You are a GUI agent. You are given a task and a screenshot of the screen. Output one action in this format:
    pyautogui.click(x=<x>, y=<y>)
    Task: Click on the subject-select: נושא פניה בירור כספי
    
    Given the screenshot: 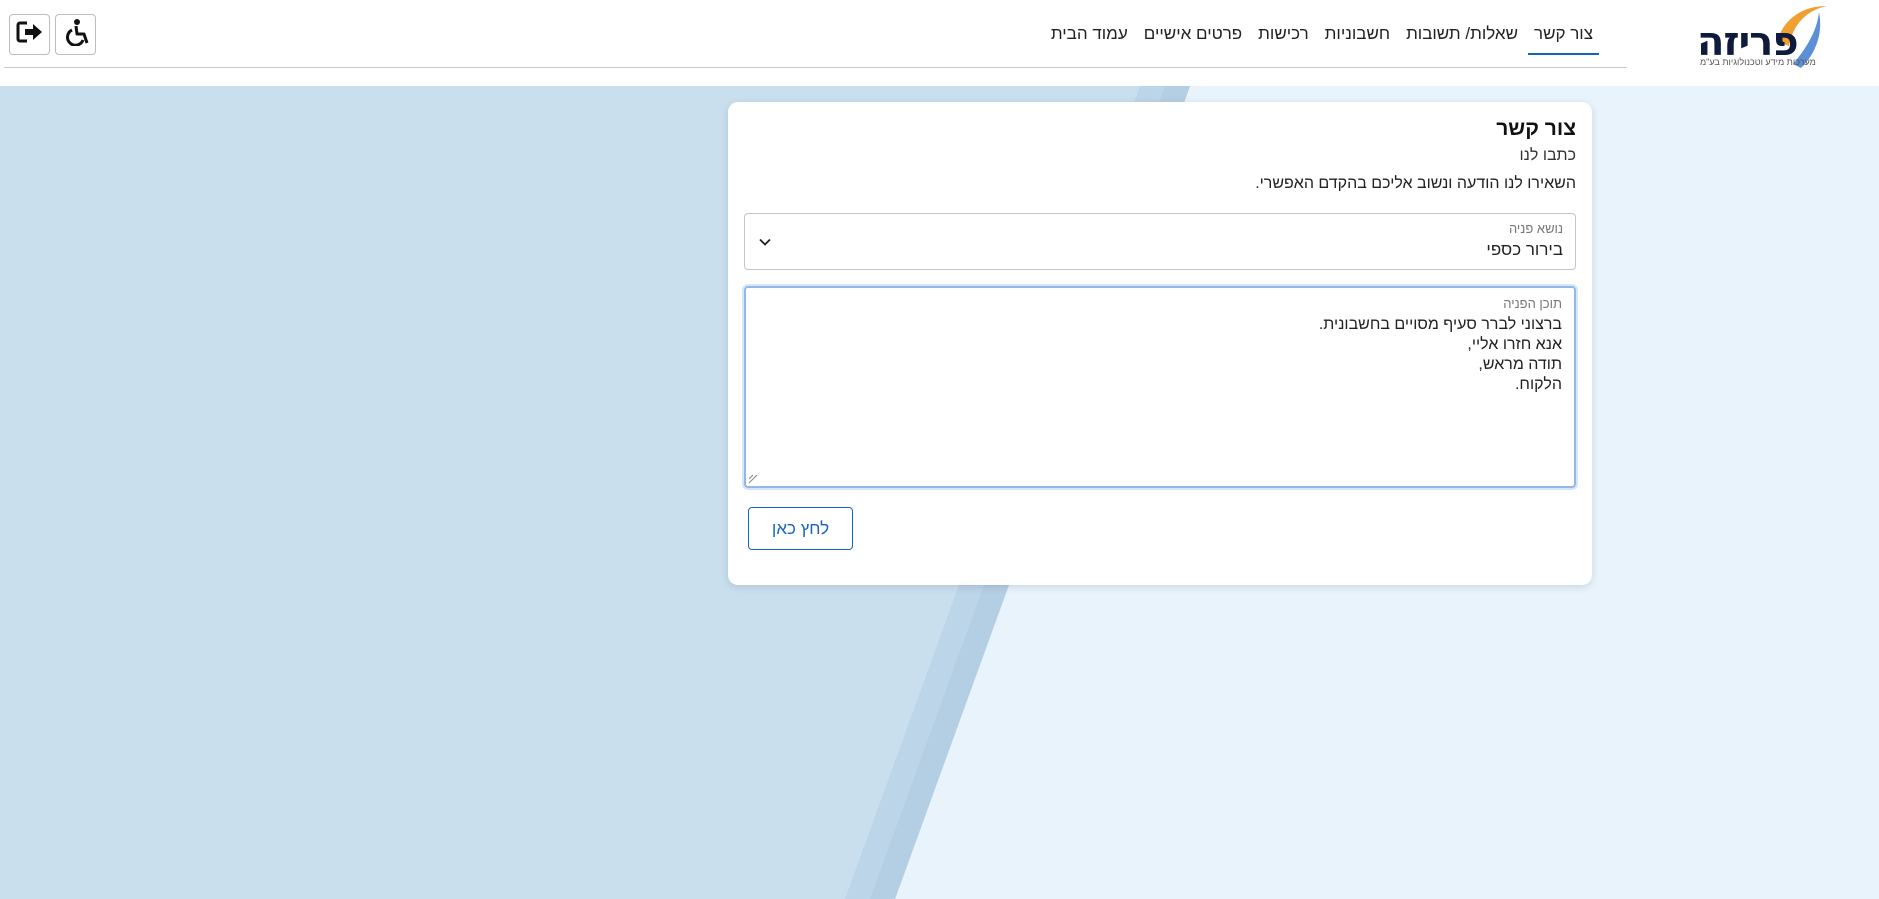 What is the action you would take?
    pyautogui.click(x=1160, y=241)
    